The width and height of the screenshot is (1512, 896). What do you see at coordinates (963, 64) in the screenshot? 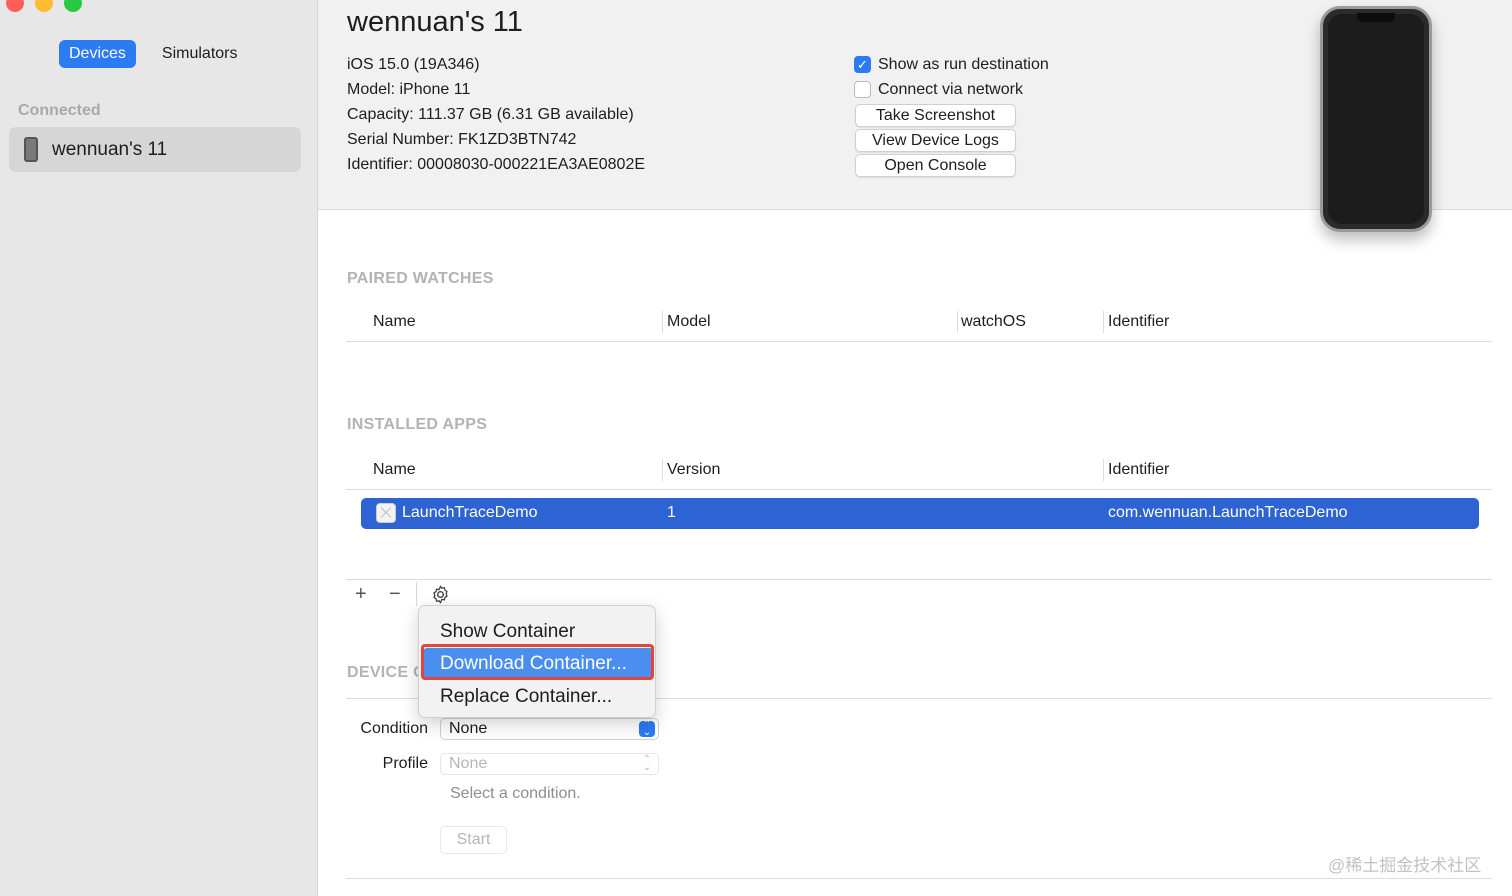
I see `show-as-run-destination-label: Show as run destination` at bounding box center [963, 64].